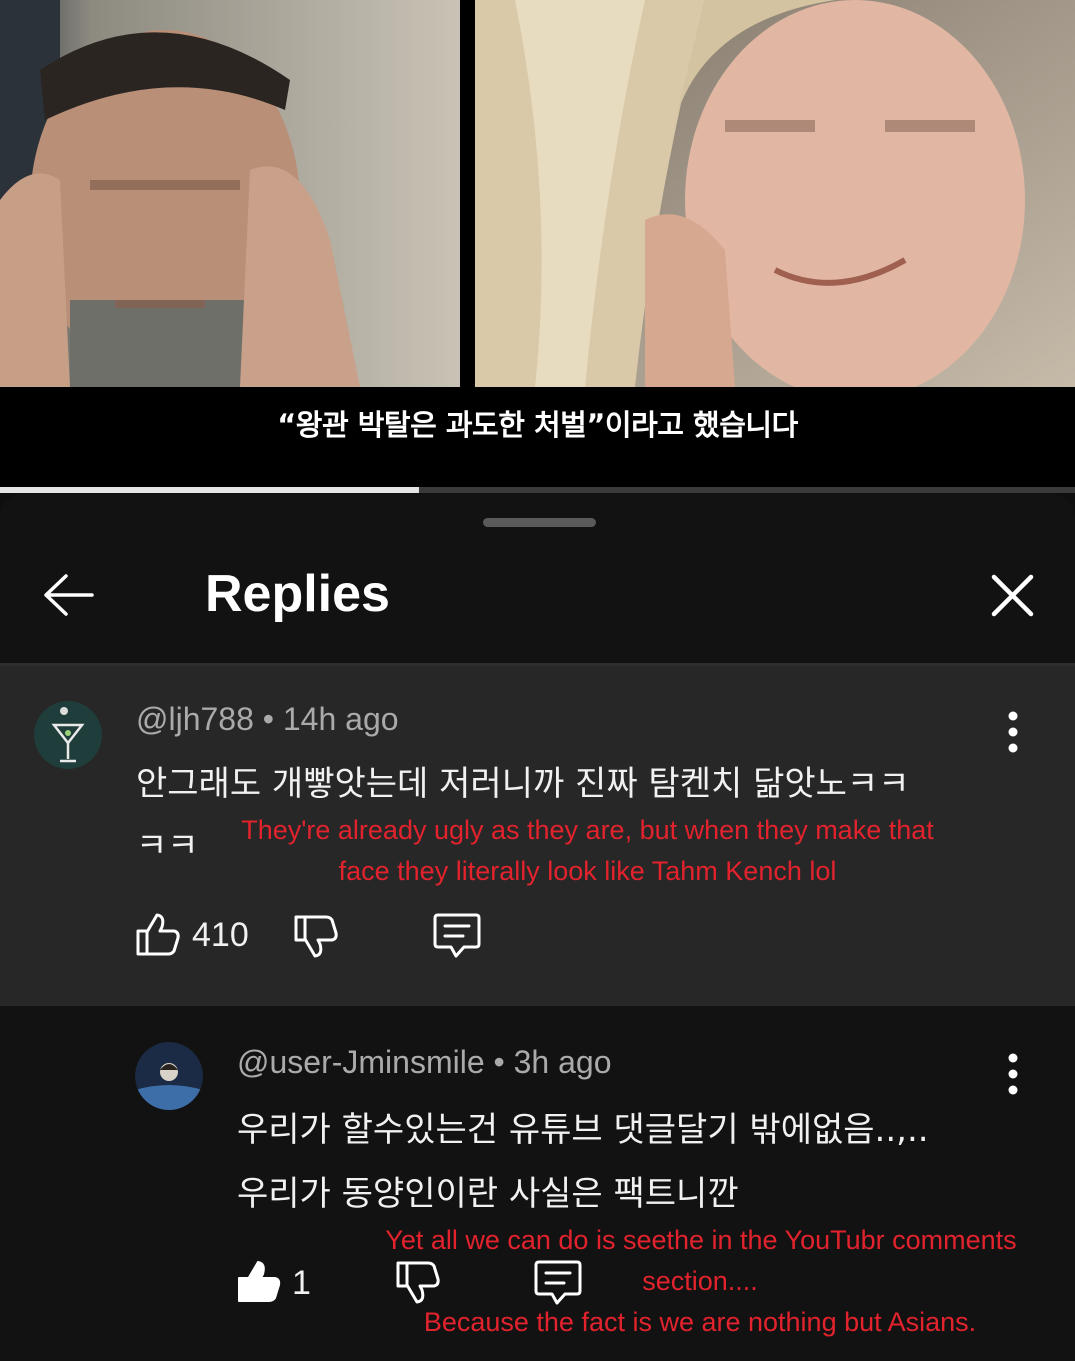 This screenshot has height=1361, width=1075. I want to click on video-frame-left-person, so click(230, 193).